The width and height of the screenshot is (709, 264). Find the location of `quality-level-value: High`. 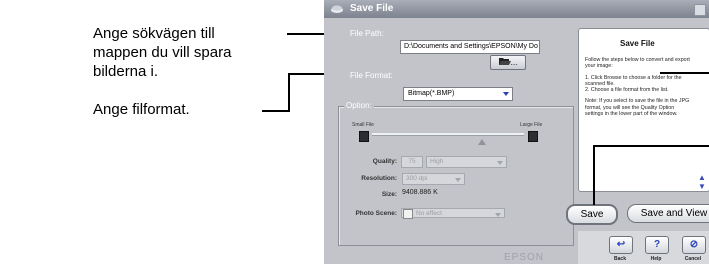

quality-level-value: High is located at coordinates (437, 161).